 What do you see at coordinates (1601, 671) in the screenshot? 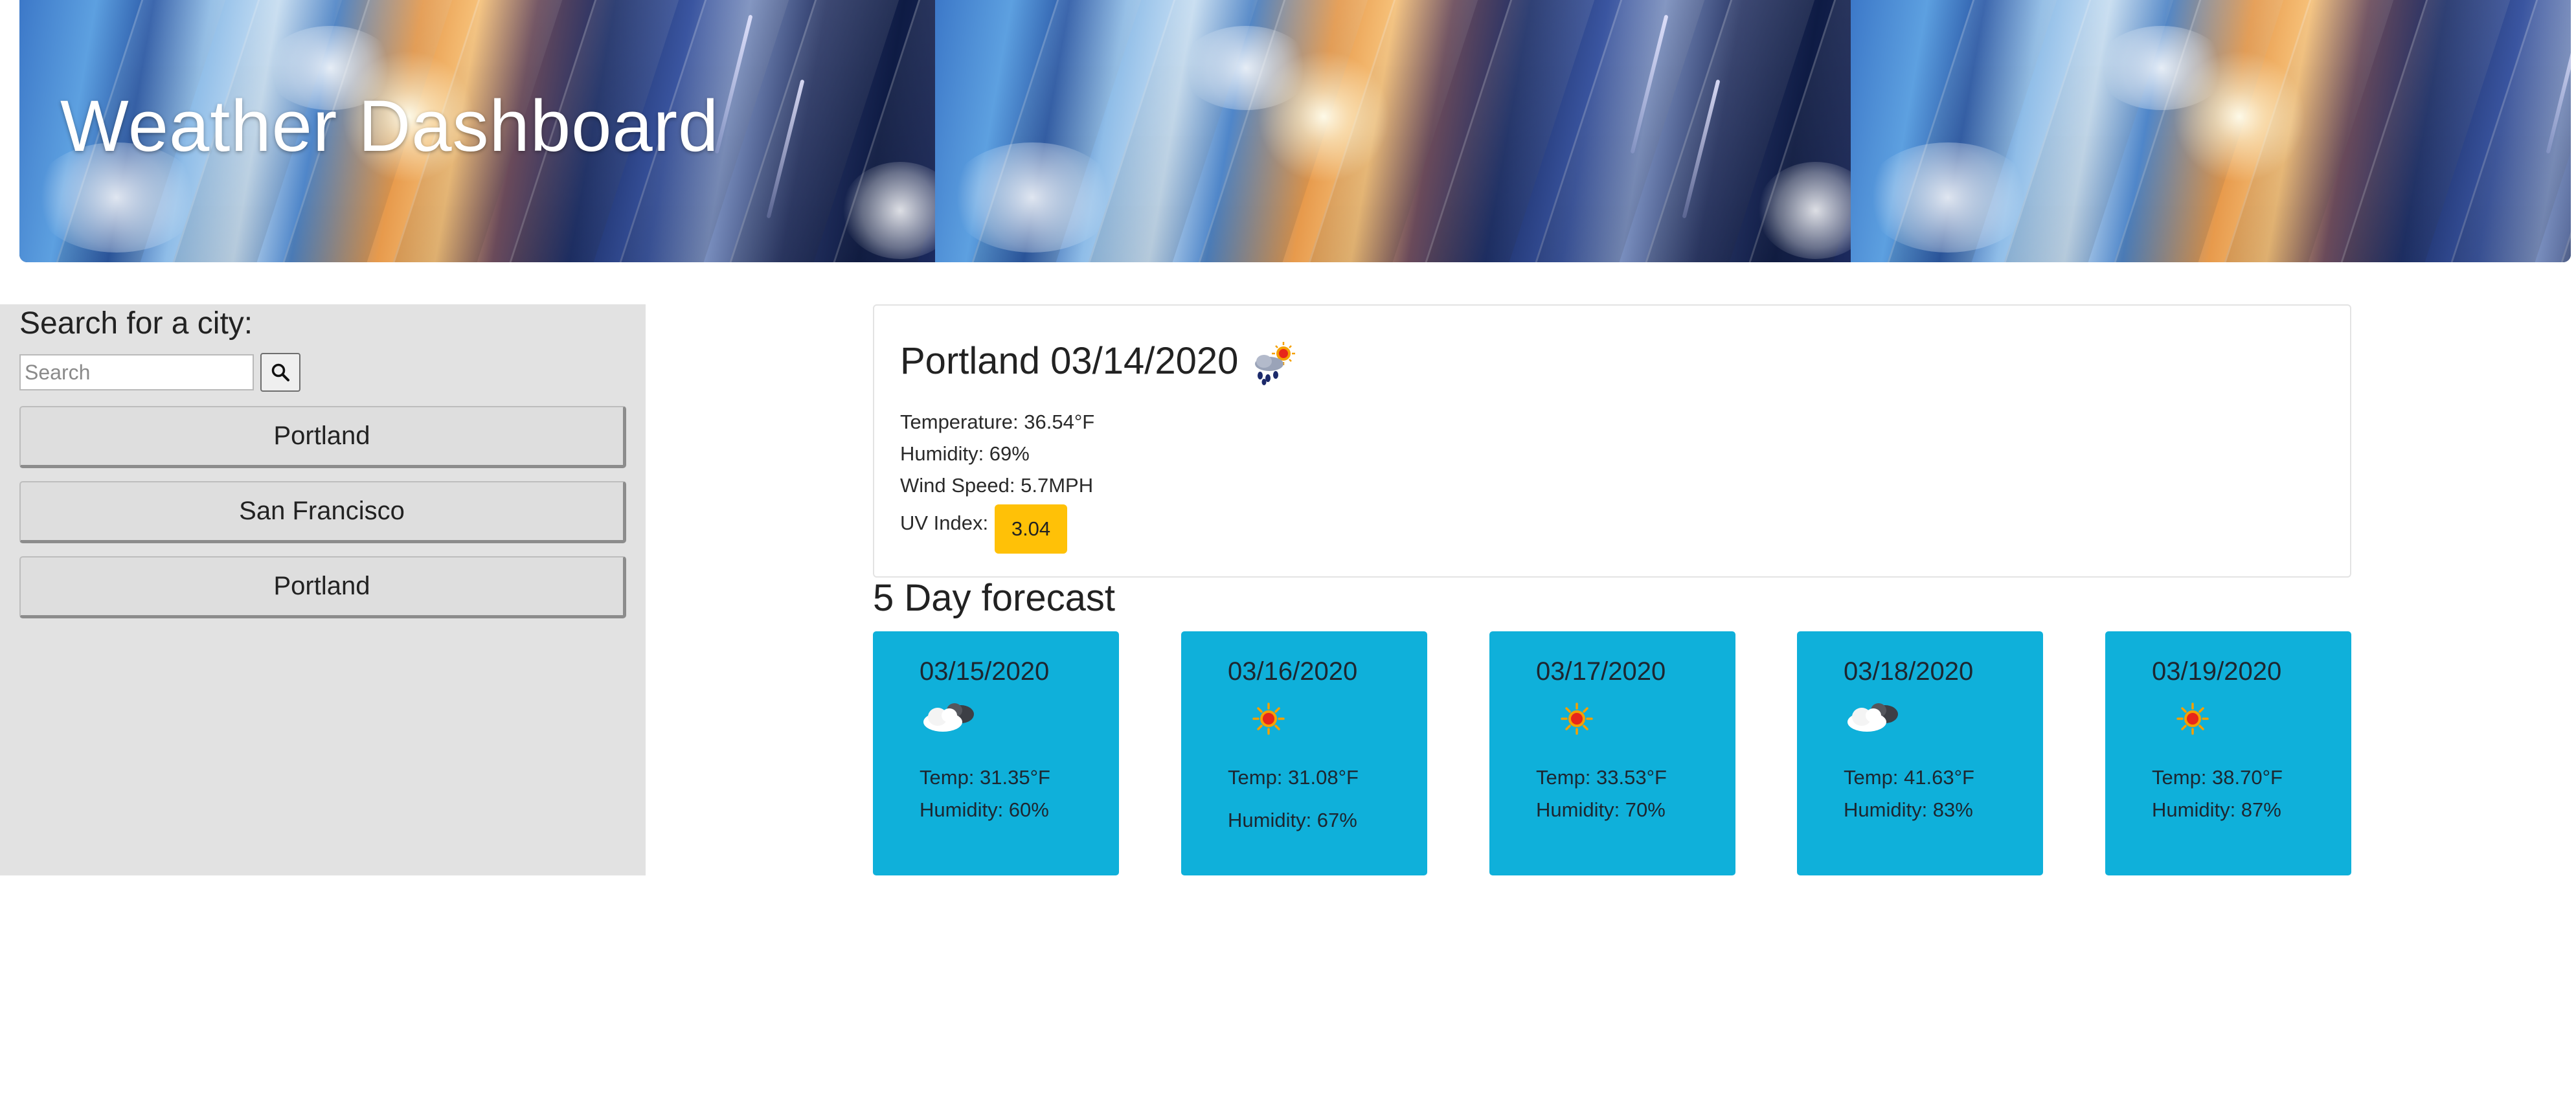
I see `forecast-date: 03/17/2020` at bounding box center [1601, 671].